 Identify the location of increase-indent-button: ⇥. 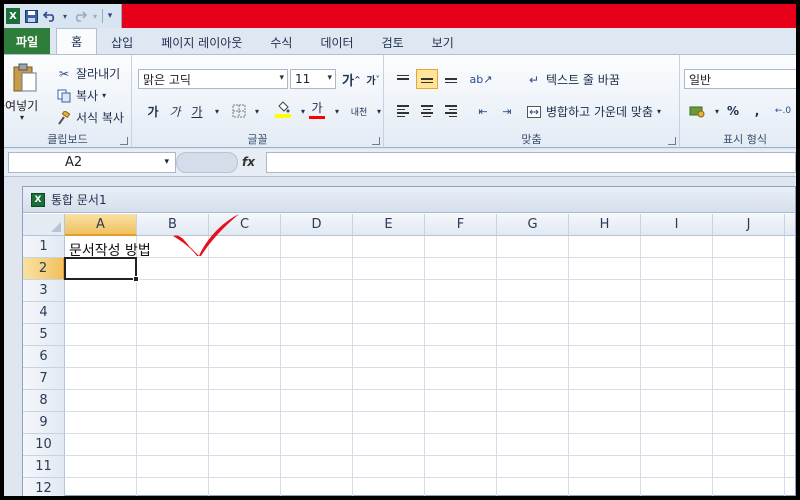
(507, 111).